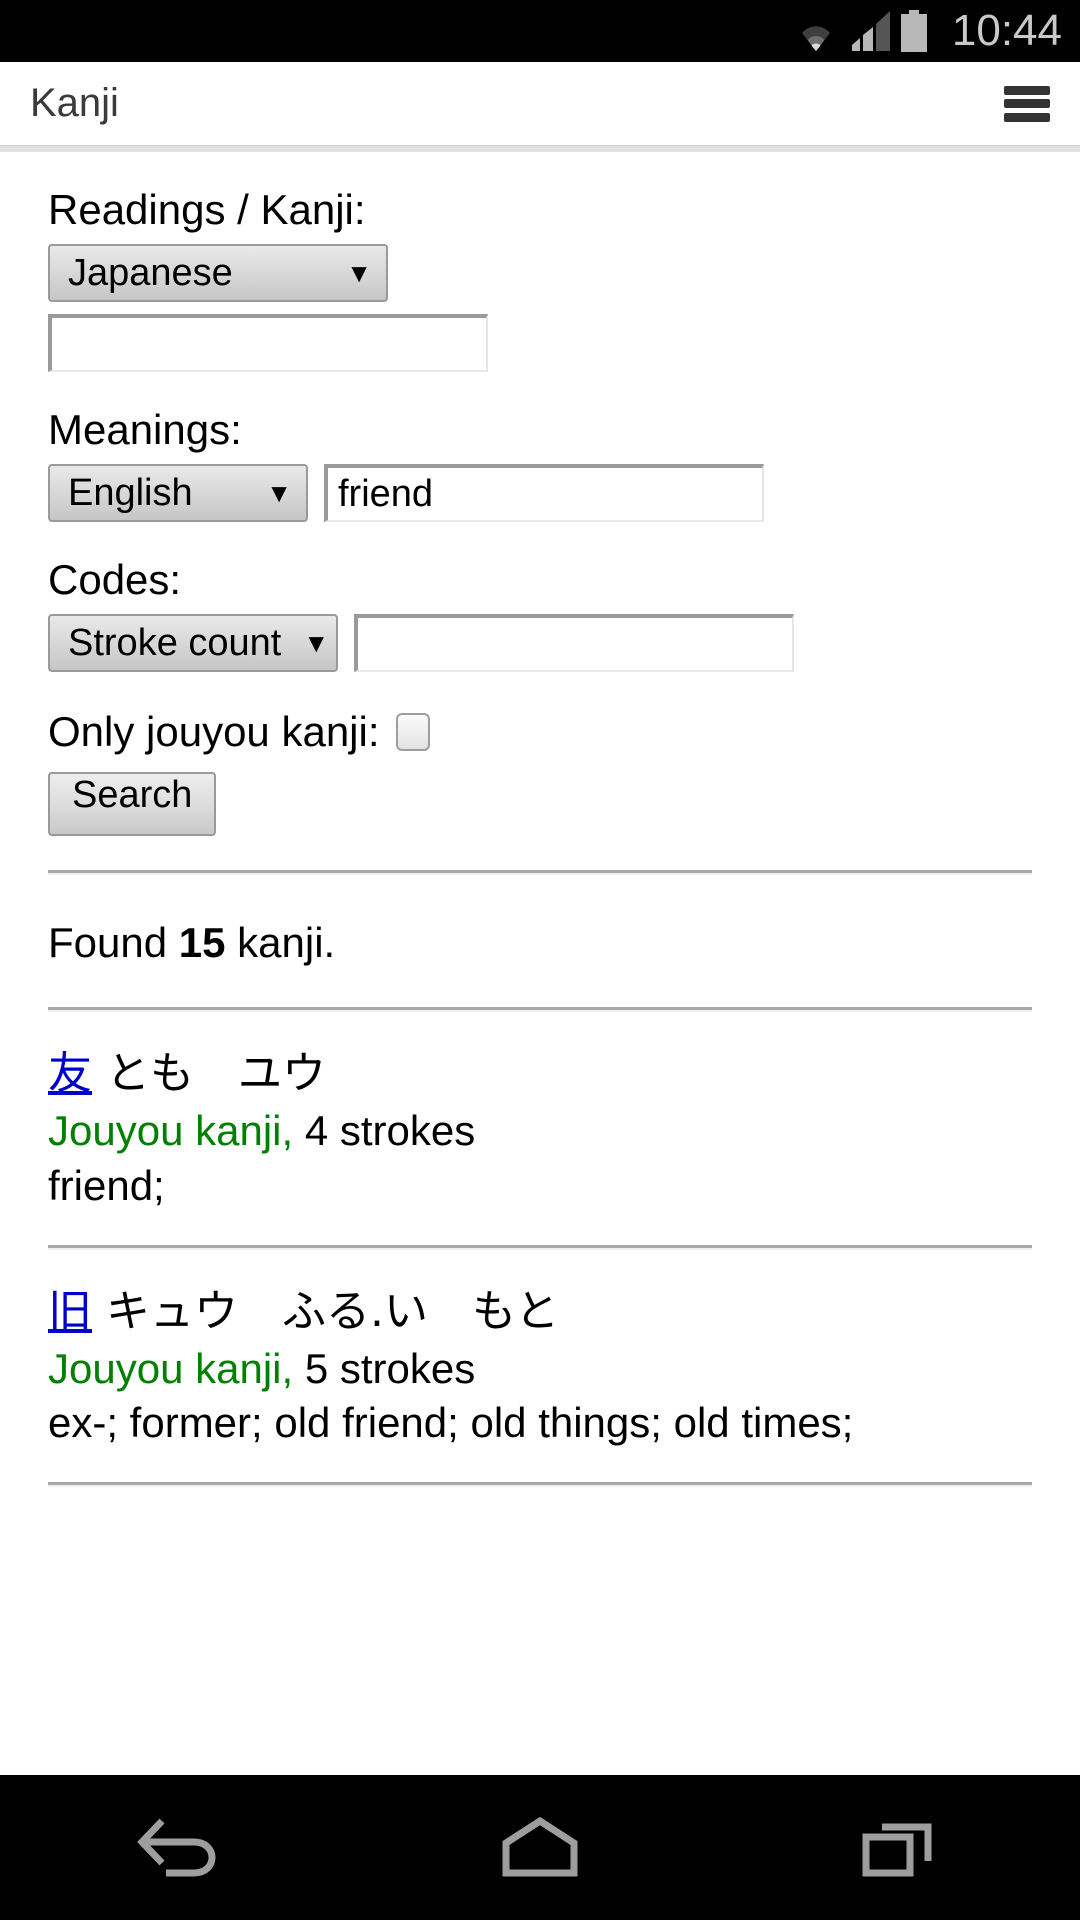 The width and height of the screenshot is (1080, 1920). I want to click on codes-label: Codes:, so click(115, 579).